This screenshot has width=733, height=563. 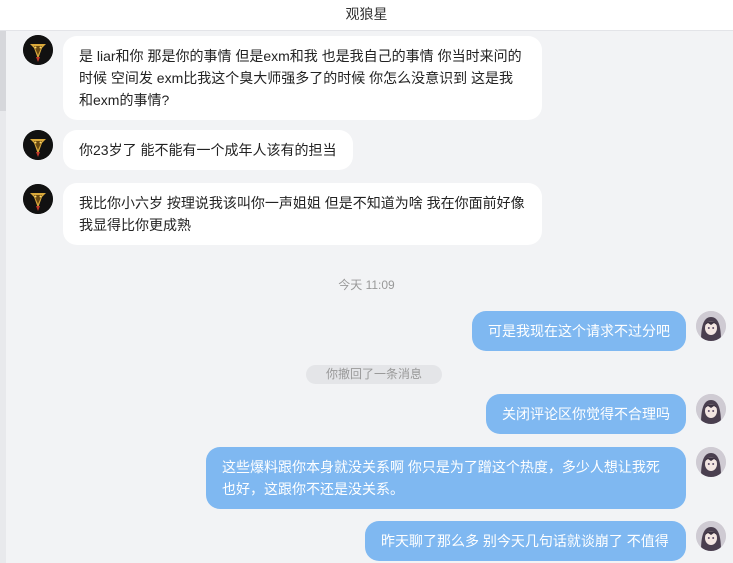 What do you see at coordinates (525, 541) in the screenshot?
I see `message-bubble-outgoing: 昨天聊了那么多 别今天几句话就谈崩了 不值得` at bounding box center [525, 541].